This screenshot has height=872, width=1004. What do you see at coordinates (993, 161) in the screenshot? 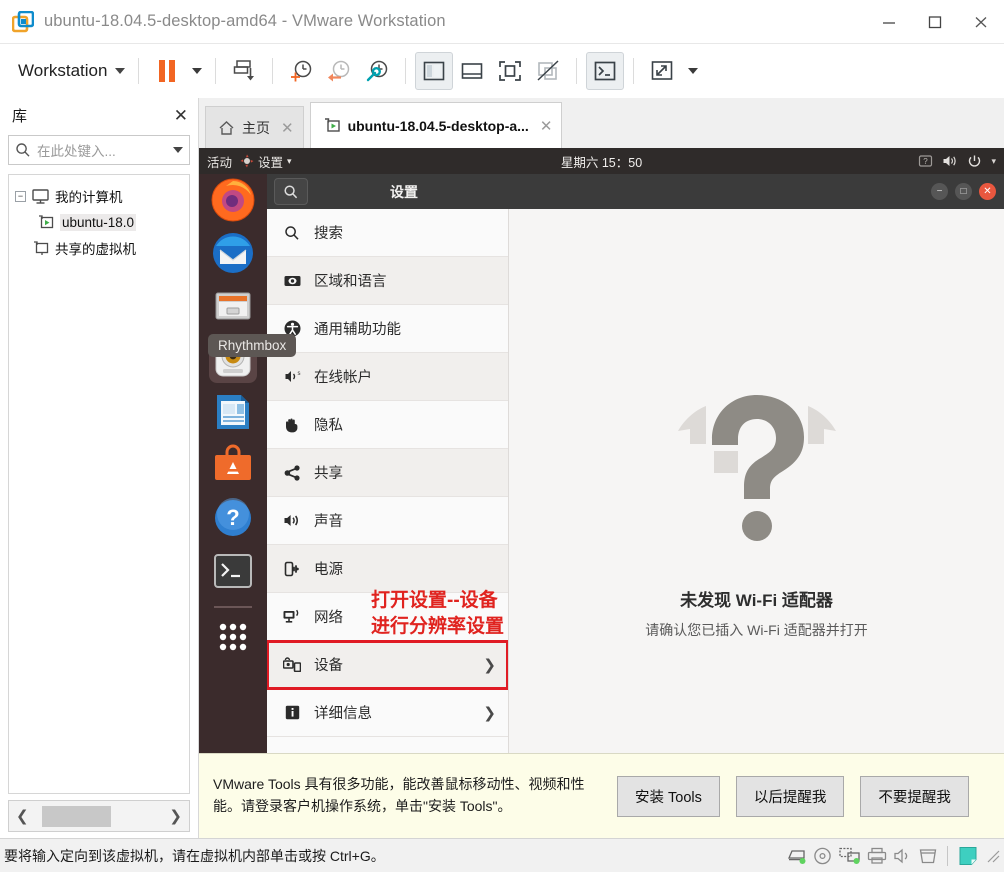
I see `chevron-down-icon: ▾` at bounding box center [993, 161].